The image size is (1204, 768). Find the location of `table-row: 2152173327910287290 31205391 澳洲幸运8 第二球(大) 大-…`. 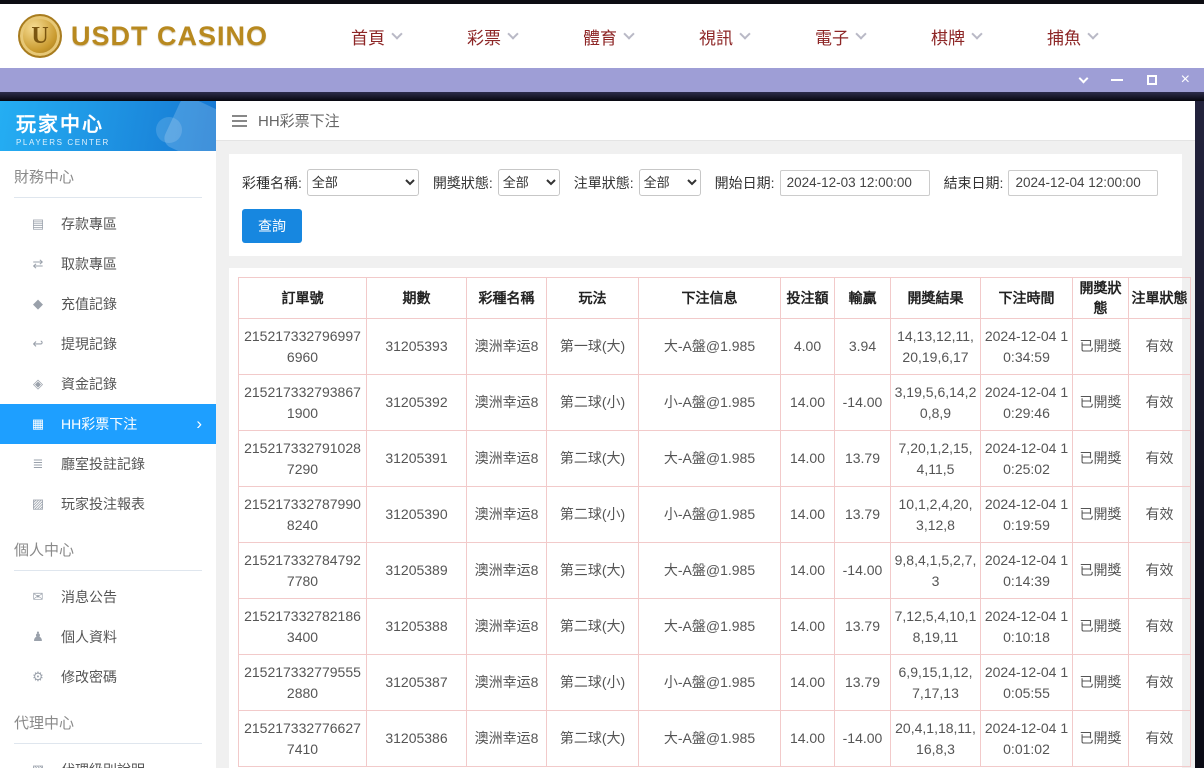

table-row: 2152173327910287290 31205391 澳洲幸运8 第二球(大) 大-… is located at coordinates (714, 458).